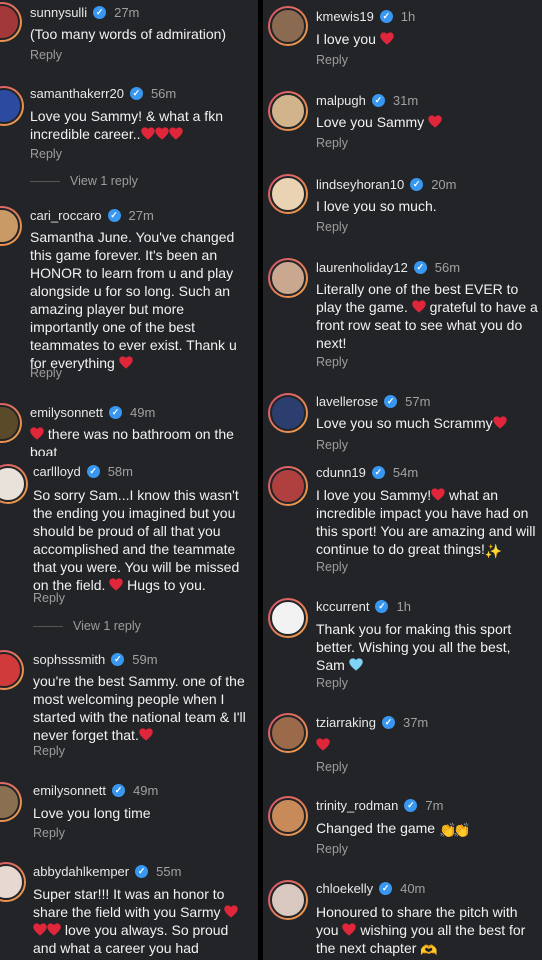  Describe the element at coordinates (132, 441) in the screenshot. I see `comment-text: there was no bathroom on the boat` at that location.